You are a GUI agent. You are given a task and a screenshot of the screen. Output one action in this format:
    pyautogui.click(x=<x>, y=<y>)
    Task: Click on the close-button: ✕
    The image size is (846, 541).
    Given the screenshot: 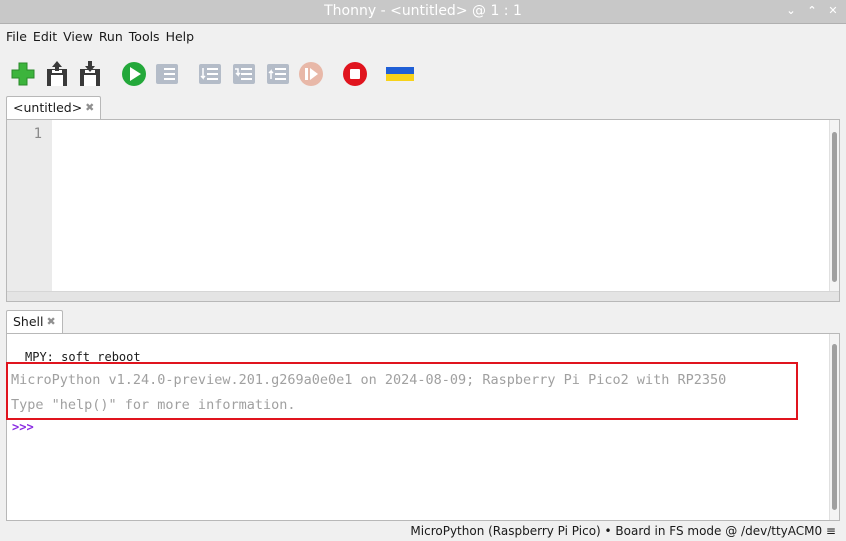 What is the action you would take?
    pyautogui.click(x=833, y=11)
    